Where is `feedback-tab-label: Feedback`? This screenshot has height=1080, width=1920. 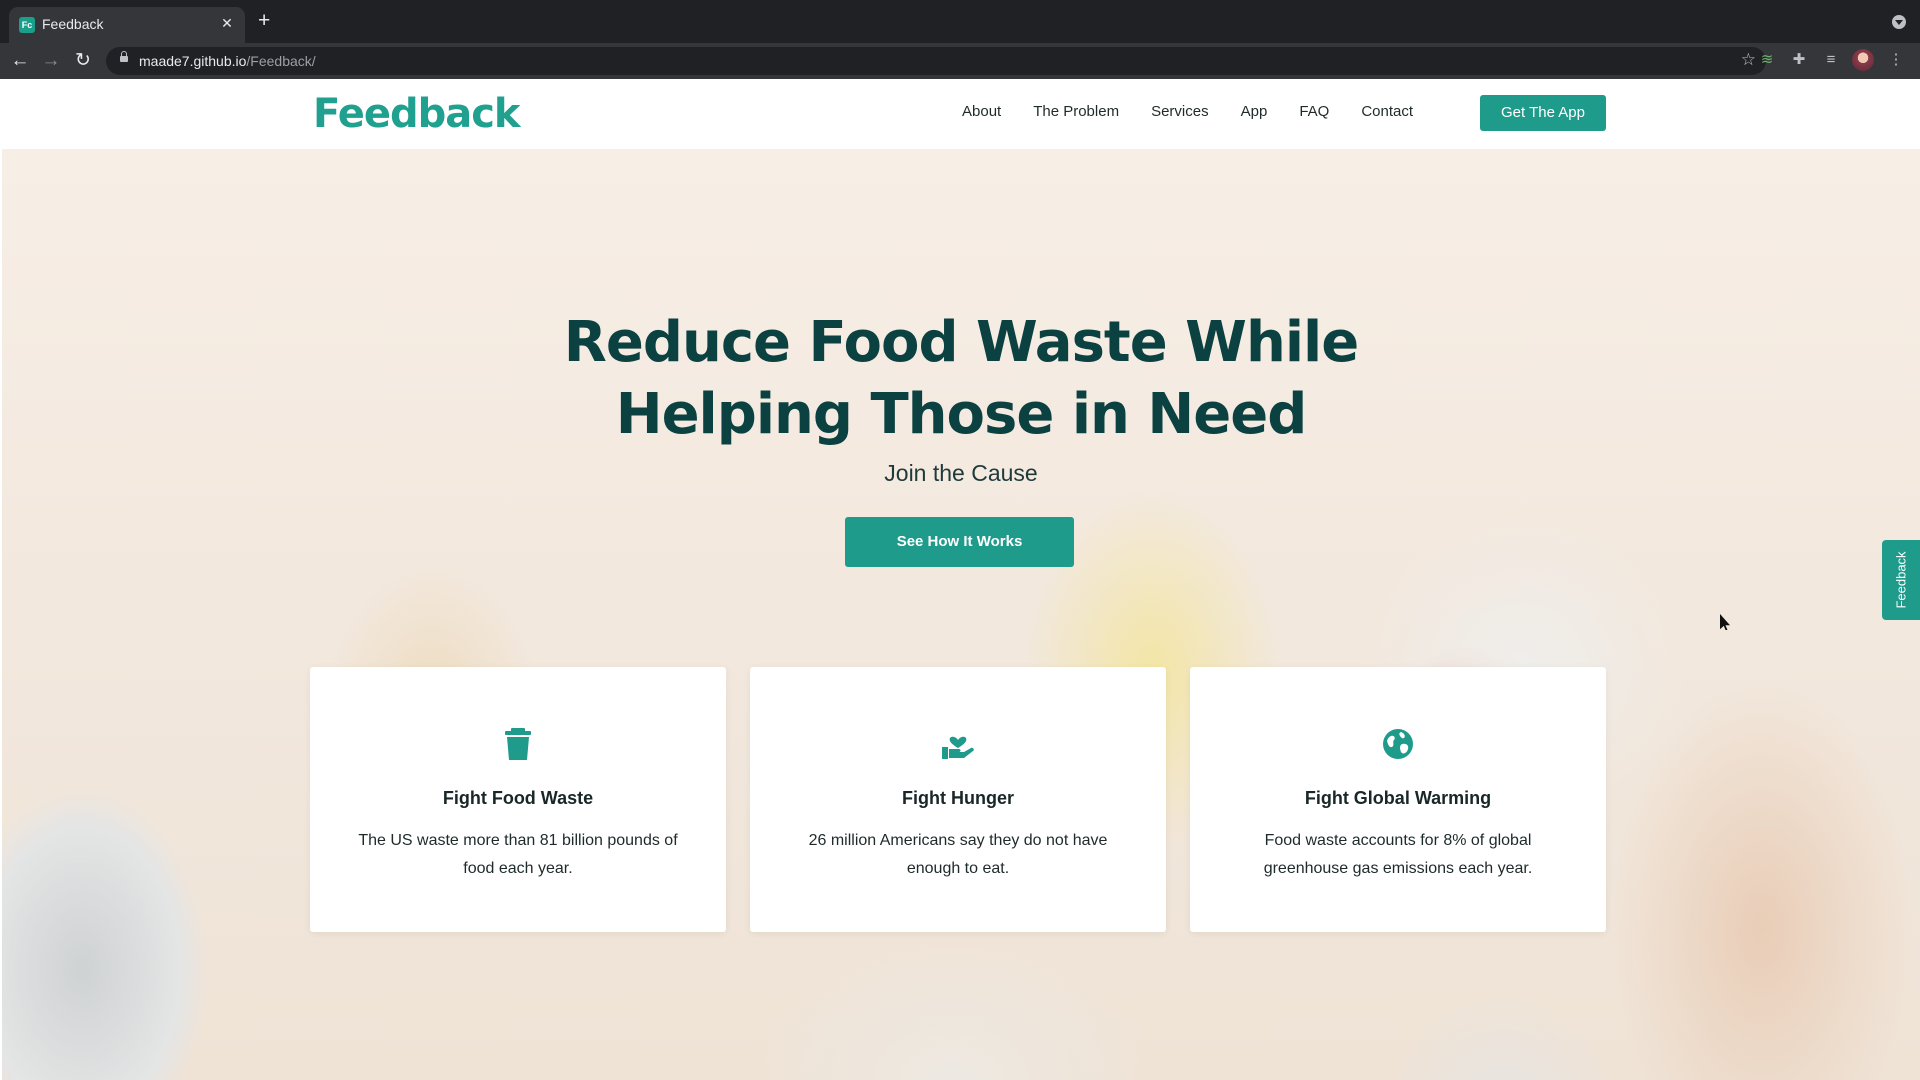 feedback-tab-label: Feedback is located at coordinates (1901, 580).